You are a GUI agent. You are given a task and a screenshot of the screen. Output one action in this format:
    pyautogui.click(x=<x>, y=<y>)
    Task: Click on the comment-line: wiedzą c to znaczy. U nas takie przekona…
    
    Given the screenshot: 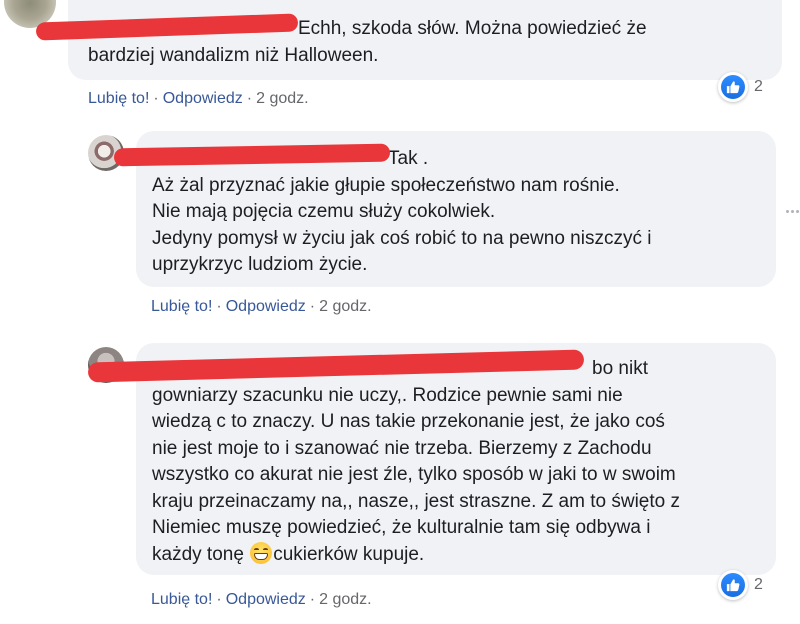 What is the action you would take?
    pyautogui.click(x=408, y=421)
    